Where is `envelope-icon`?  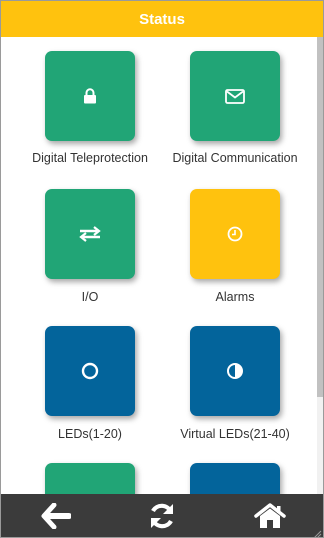 envelope-icon is located at coordinates (235, 96).